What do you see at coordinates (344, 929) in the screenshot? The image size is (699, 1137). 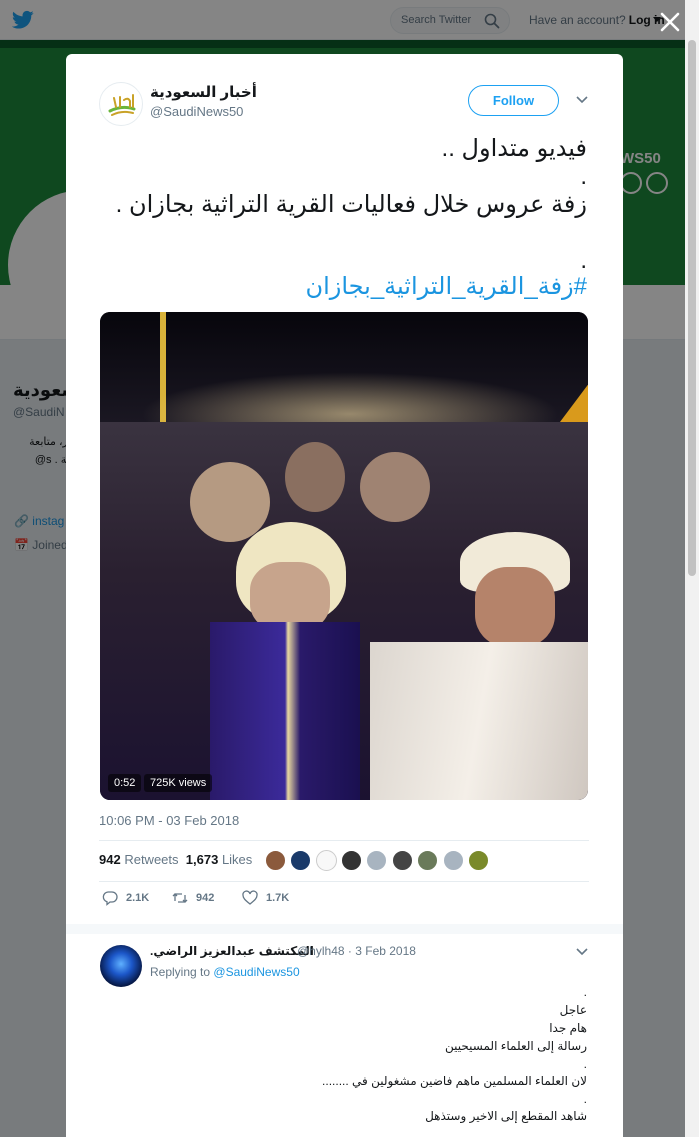 I see `section-separator` at bounding box center [344, 929].